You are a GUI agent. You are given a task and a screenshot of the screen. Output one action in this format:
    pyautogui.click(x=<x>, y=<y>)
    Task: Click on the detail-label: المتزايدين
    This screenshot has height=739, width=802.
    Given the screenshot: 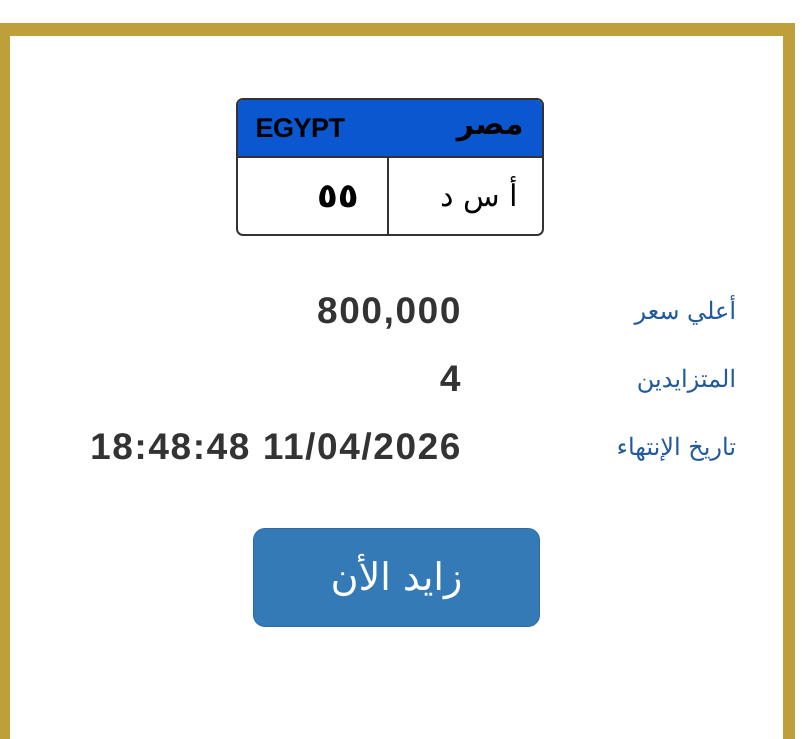 What is the action you would take?
    pyautogui.click(x=686, y=379)
    